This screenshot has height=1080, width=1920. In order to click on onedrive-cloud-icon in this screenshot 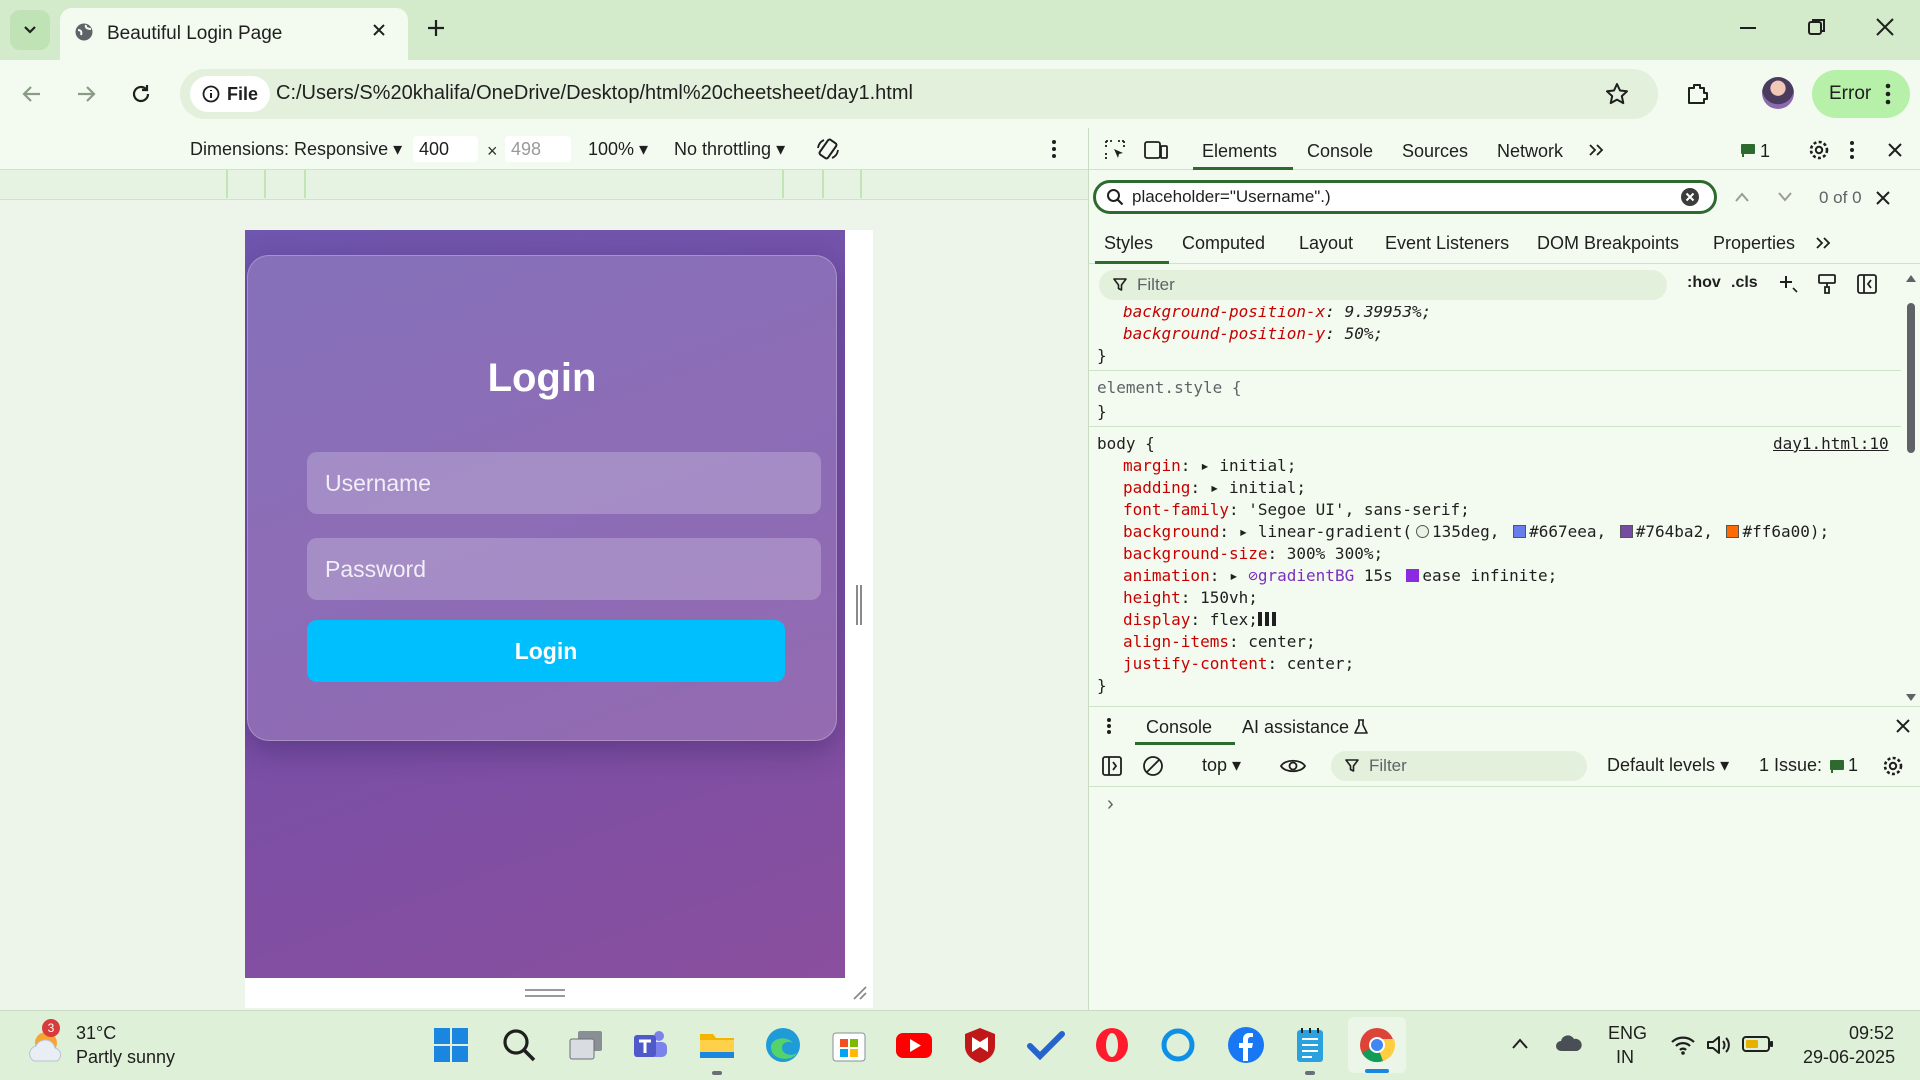, I will do `click(1569, 1043)`.